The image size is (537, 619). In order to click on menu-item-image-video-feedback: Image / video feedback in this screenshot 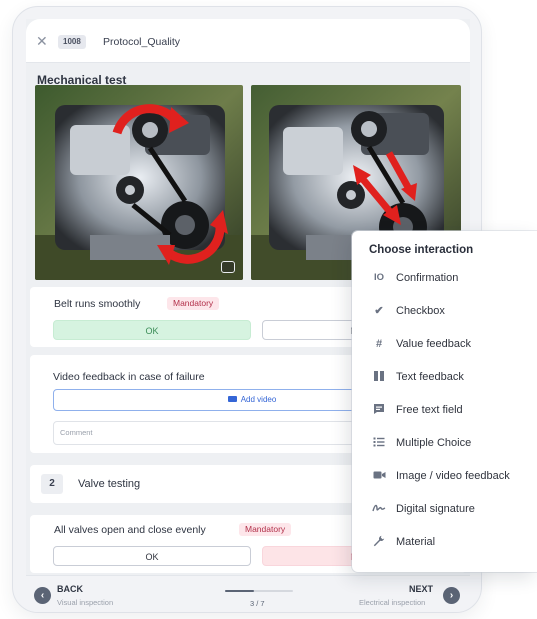, I will do `click(444, 476)`.